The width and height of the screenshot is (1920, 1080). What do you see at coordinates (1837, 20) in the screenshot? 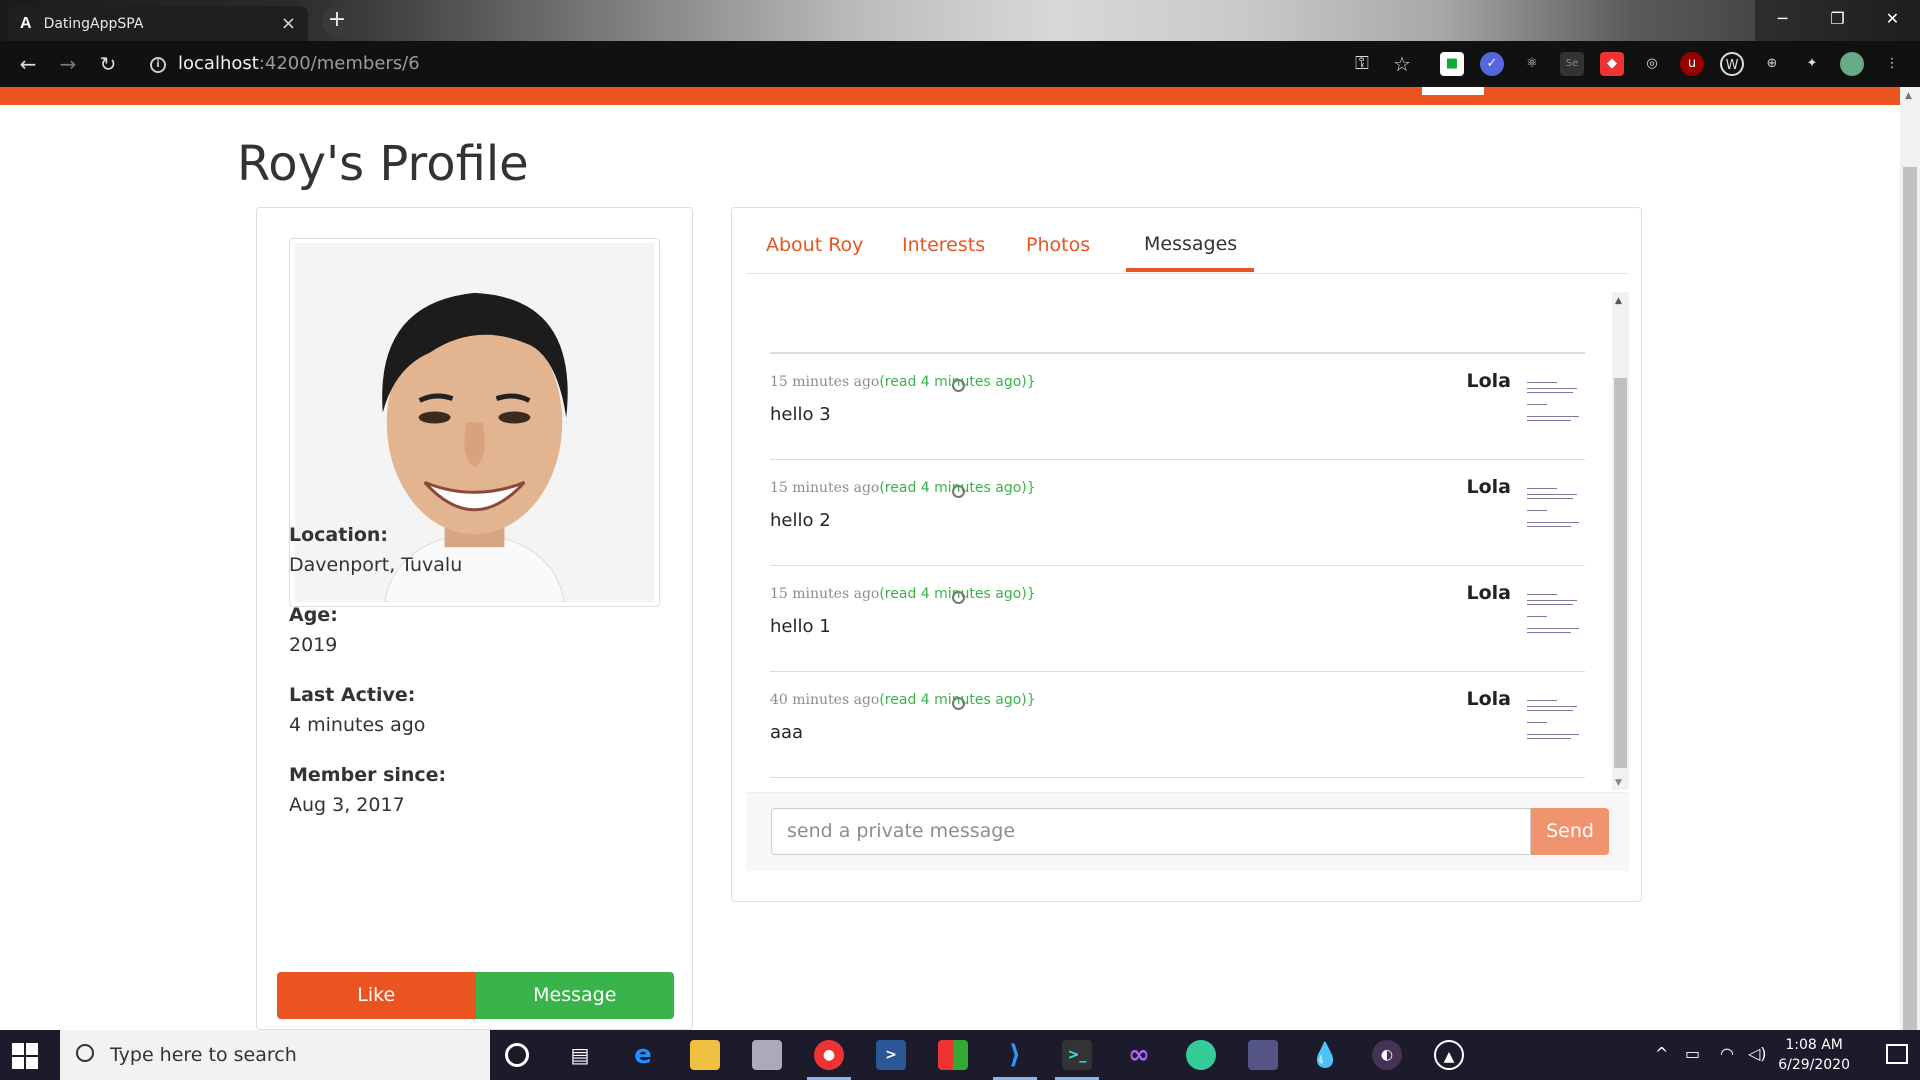
I see `restore-button: ❐` at bounding box center [1837, 20].